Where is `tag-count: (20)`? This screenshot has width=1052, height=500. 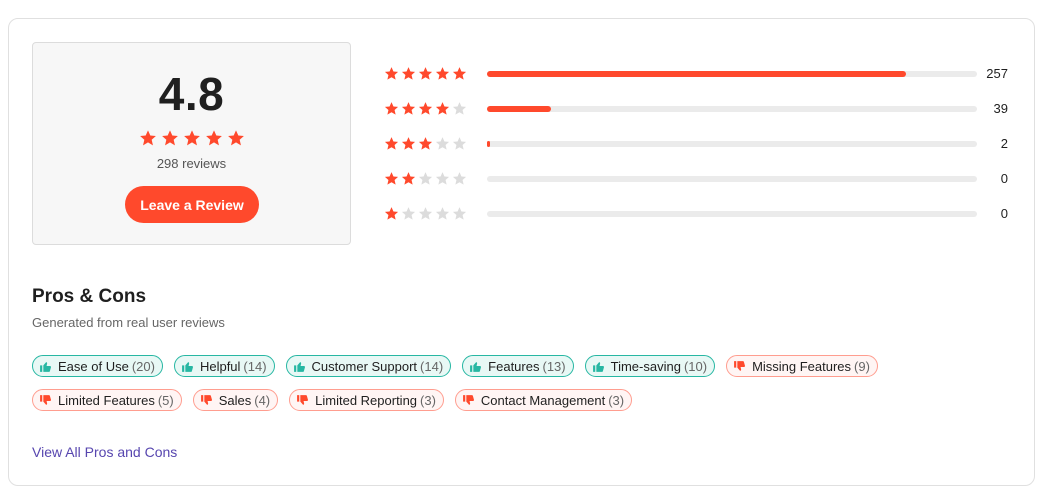
tag-count: (20) is located at coordinates (143, 366).